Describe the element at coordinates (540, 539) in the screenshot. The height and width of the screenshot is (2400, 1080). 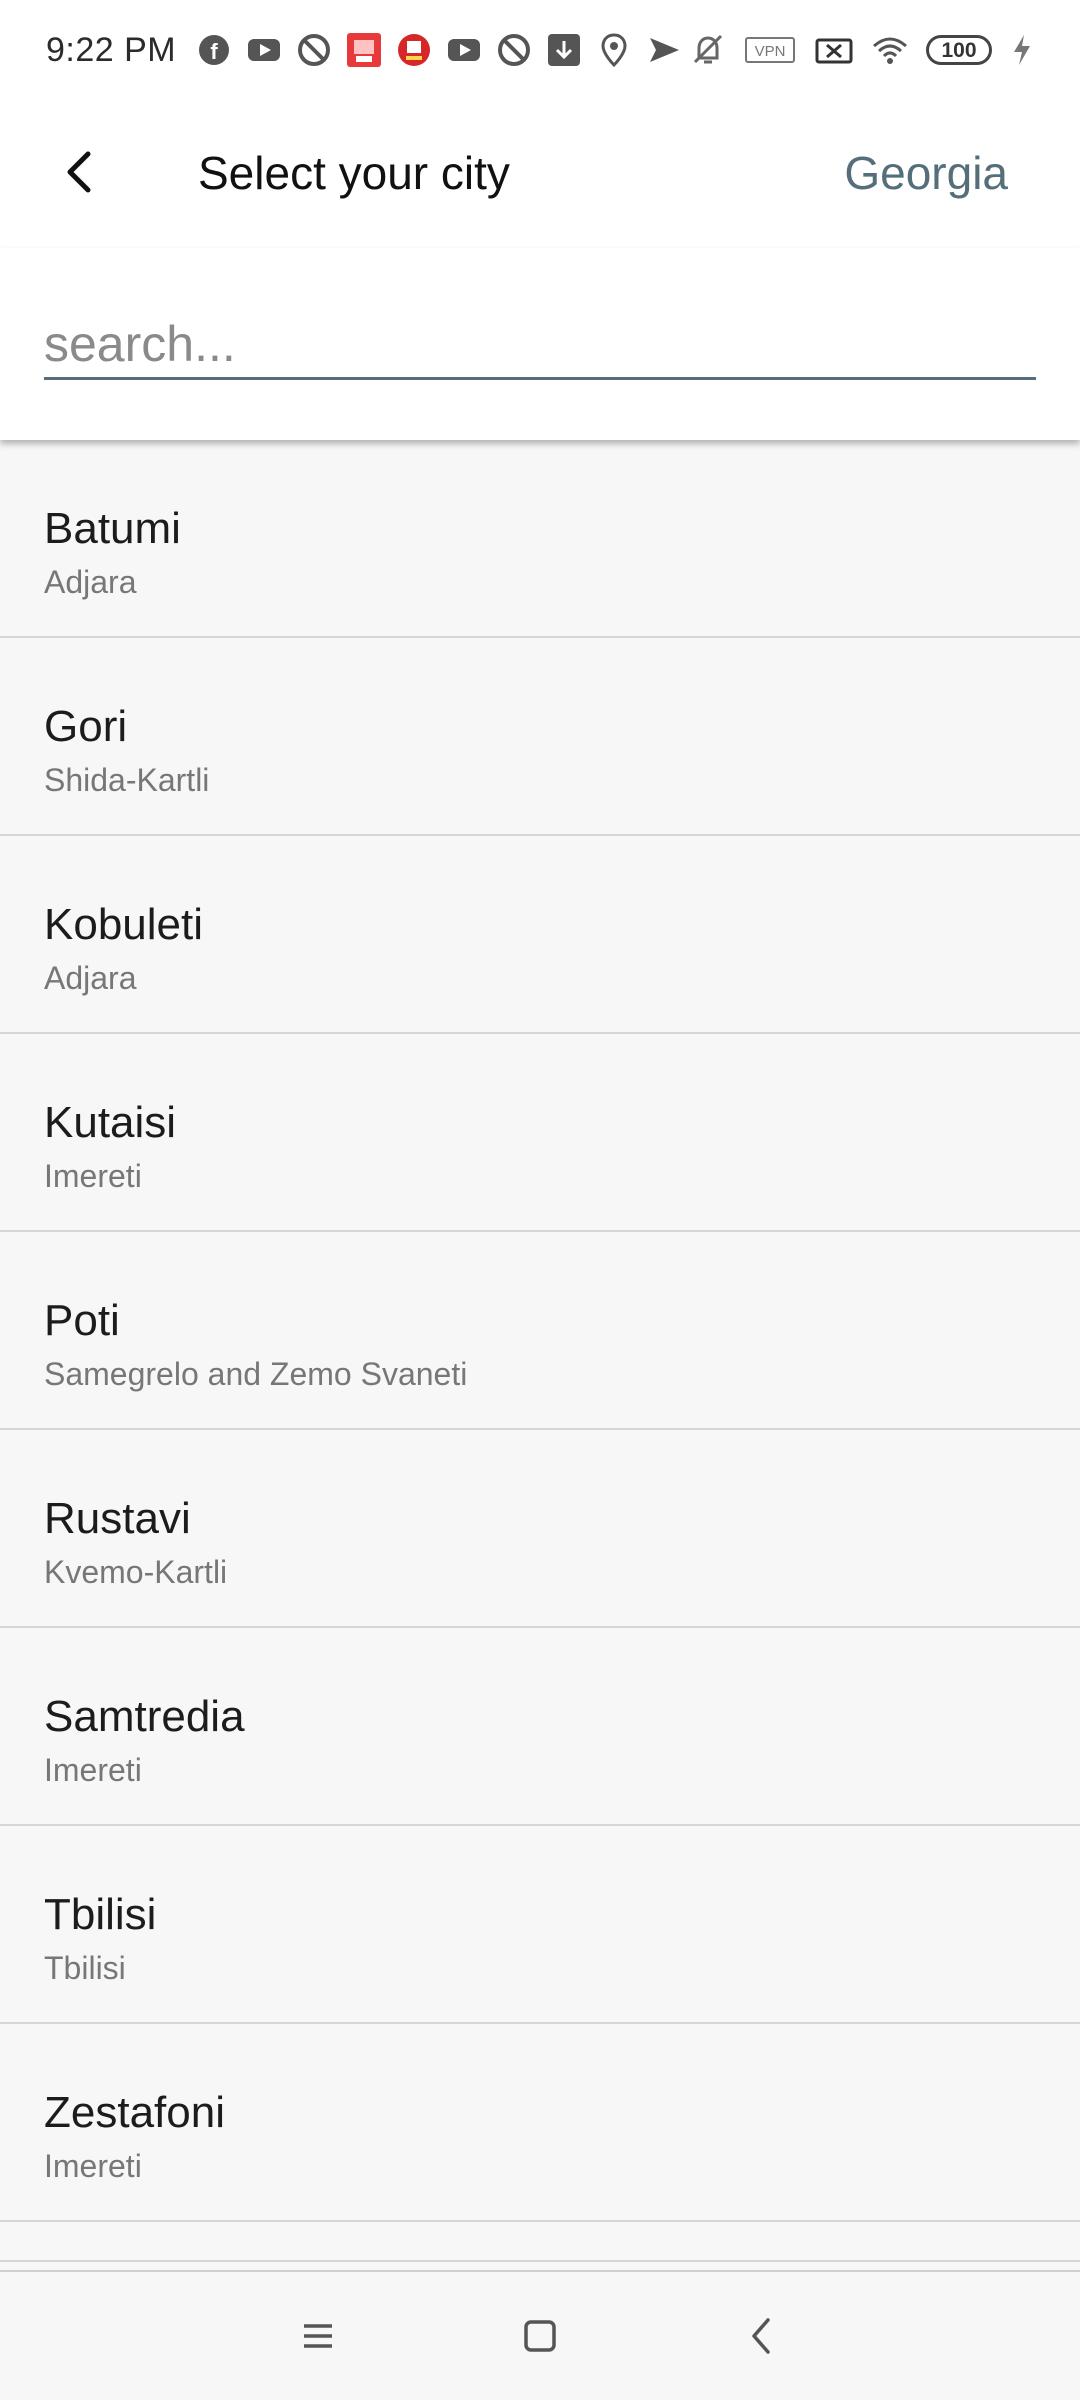
I see `list-item: Batumi Adjara` at that location.